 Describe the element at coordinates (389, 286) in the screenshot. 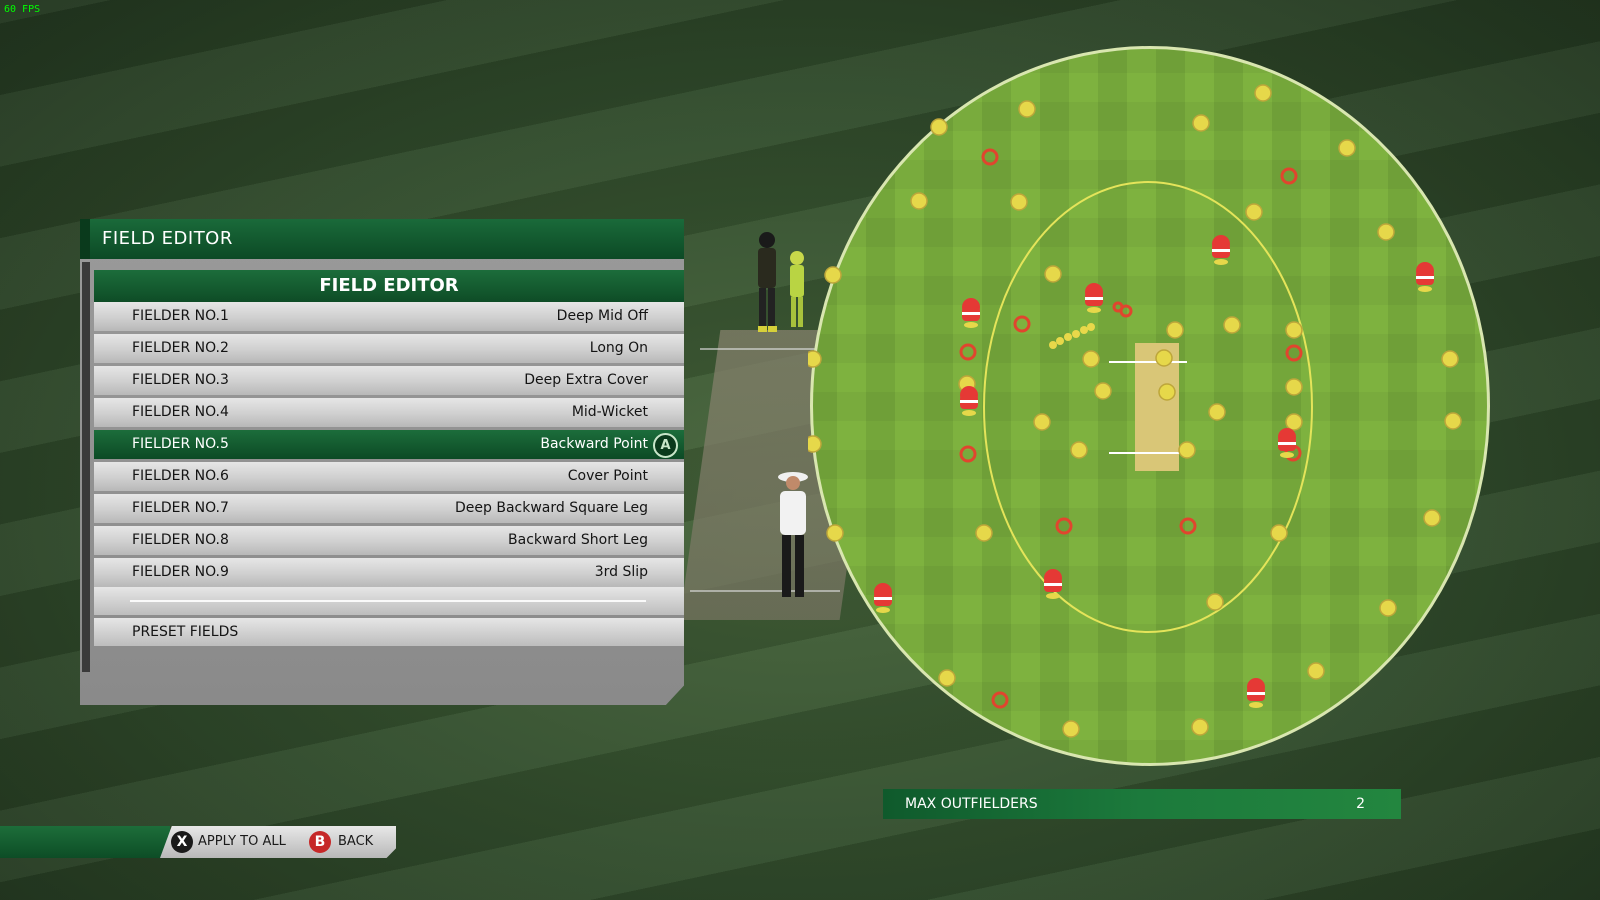

I see `list-title: FIELD EDITOR` at that location.